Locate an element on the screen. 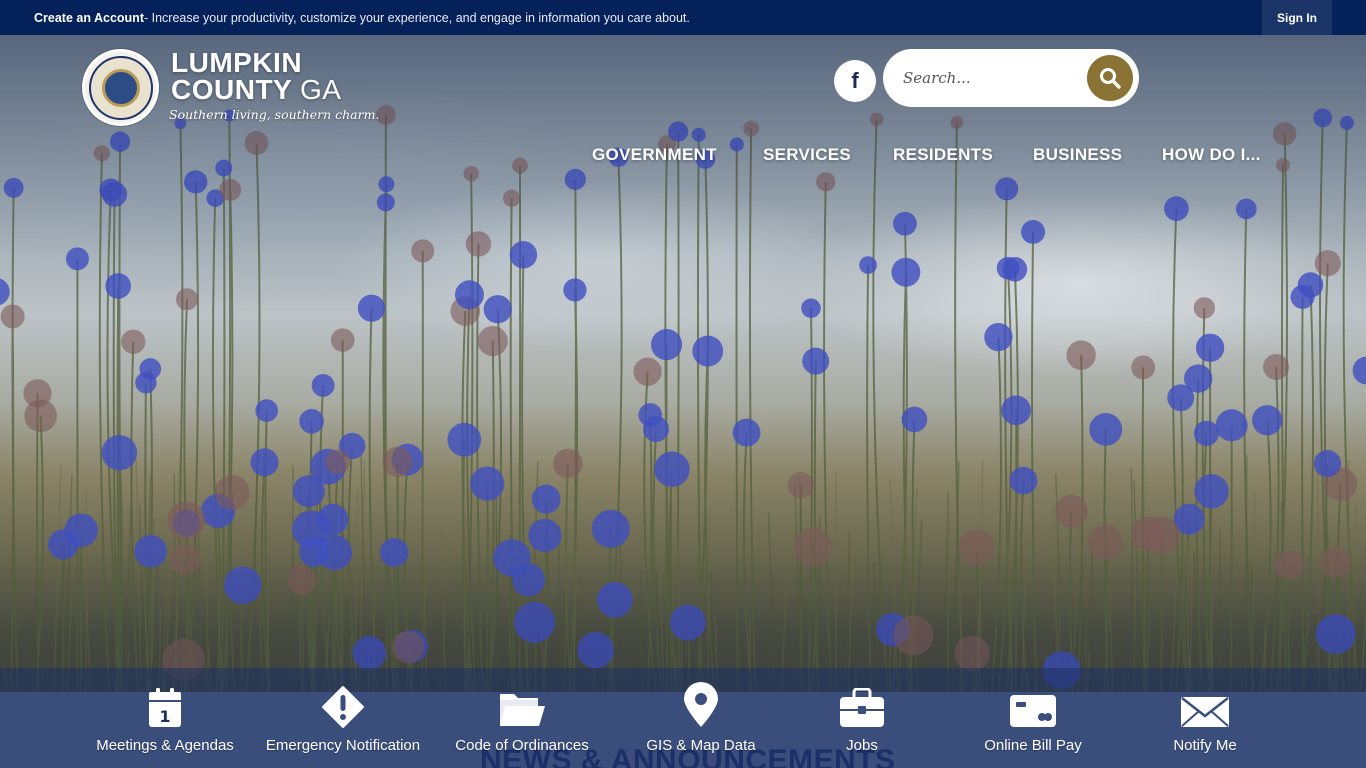 The height and width of the screenshot is (768, 1366). envelope-icon is located at coordinates (1205, 712).